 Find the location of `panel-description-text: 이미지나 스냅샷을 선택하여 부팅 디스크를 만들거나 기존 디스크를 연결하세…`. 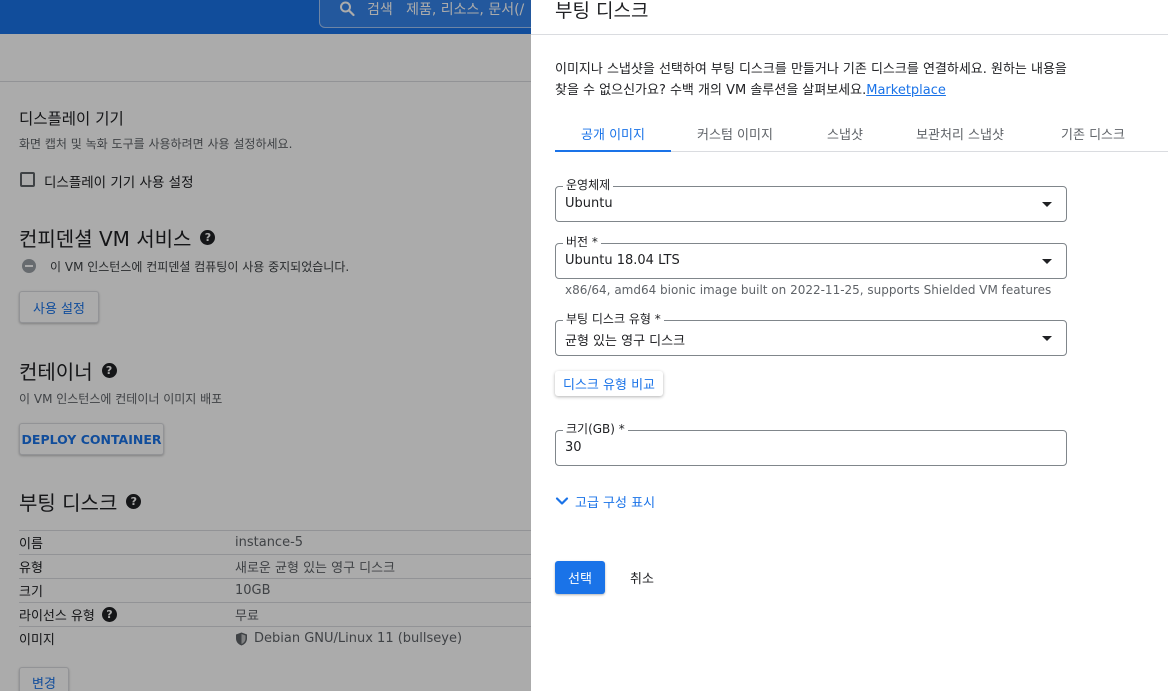

panel-description-text: 이미지나 스냅샷을 선택하여 부팅 디스크를 만들거나 기존 디스크를 연결하세… is located at coordinates (811, 80).